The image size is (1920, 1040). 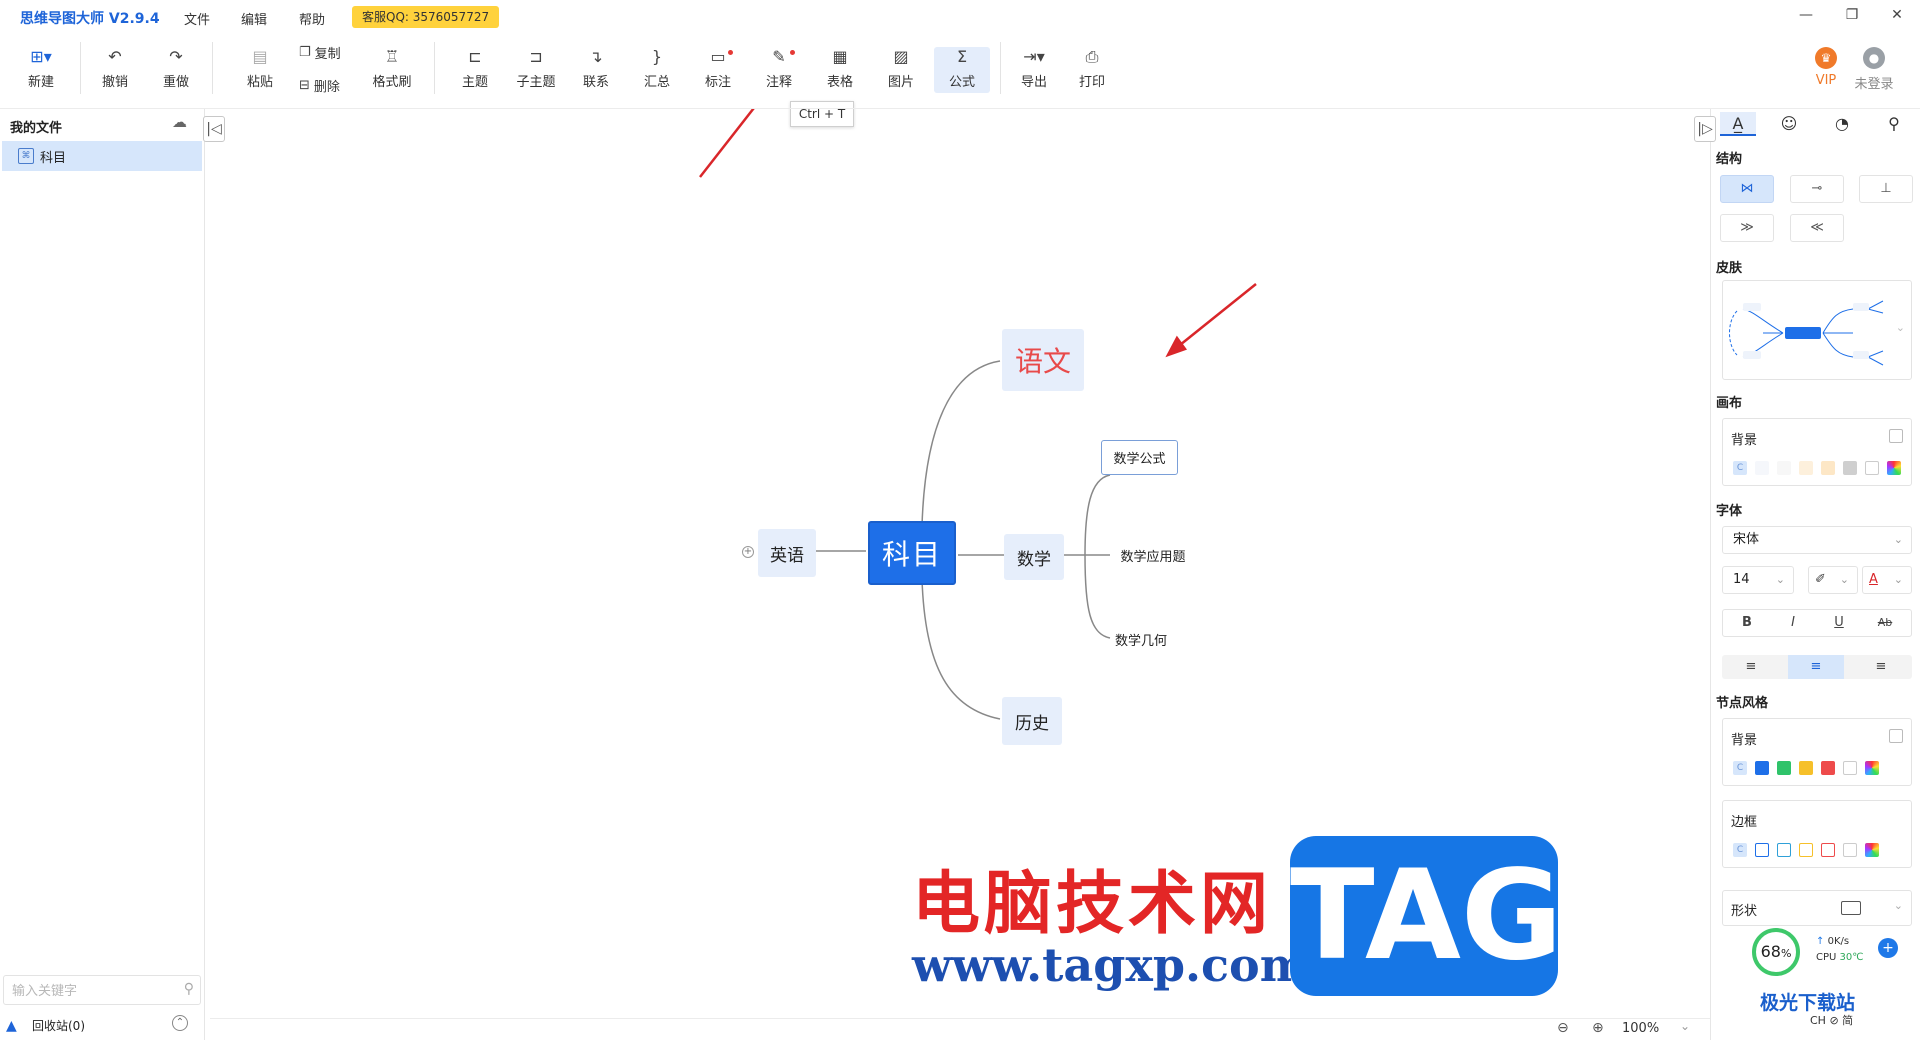 What do you see at coordinates (1092, 56) in the screenshot?
I see `printer-icon: ⎙` at bounding box center [1092, 56].